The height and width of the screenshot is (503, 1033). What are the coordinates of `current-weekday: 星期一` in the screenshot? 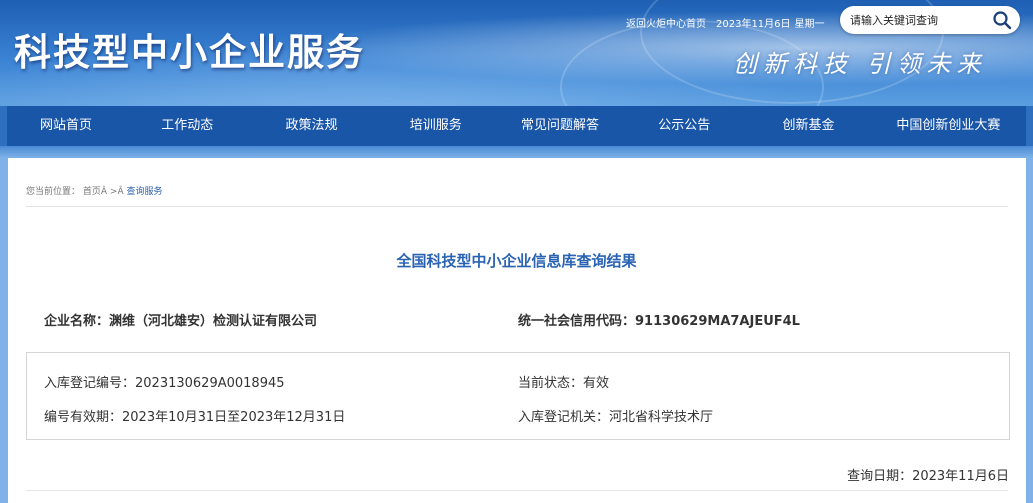 It's located at (809, 24).